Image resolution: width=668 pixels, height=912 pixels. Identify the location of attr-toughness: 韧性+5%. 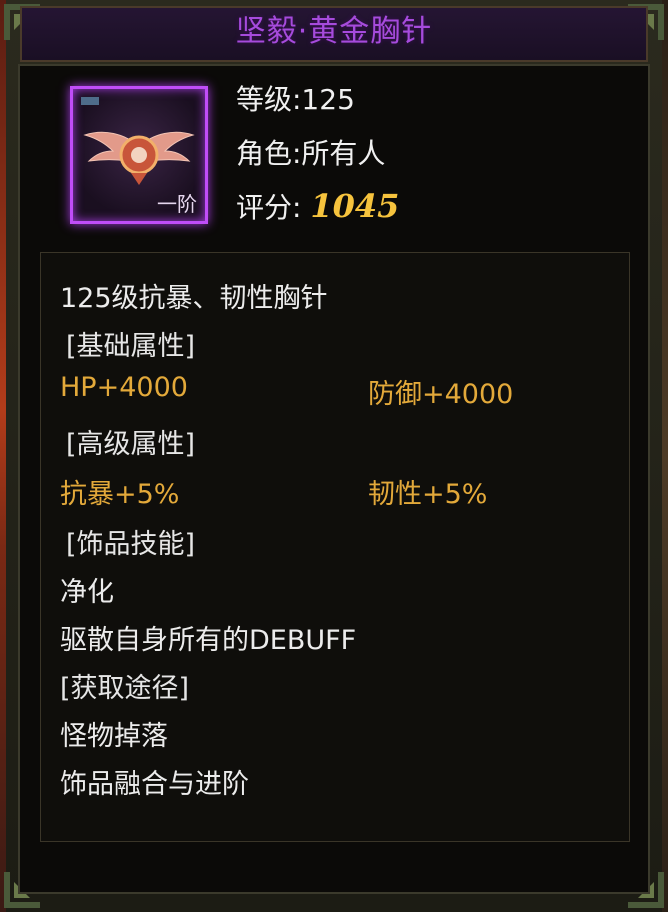
(428, 494).